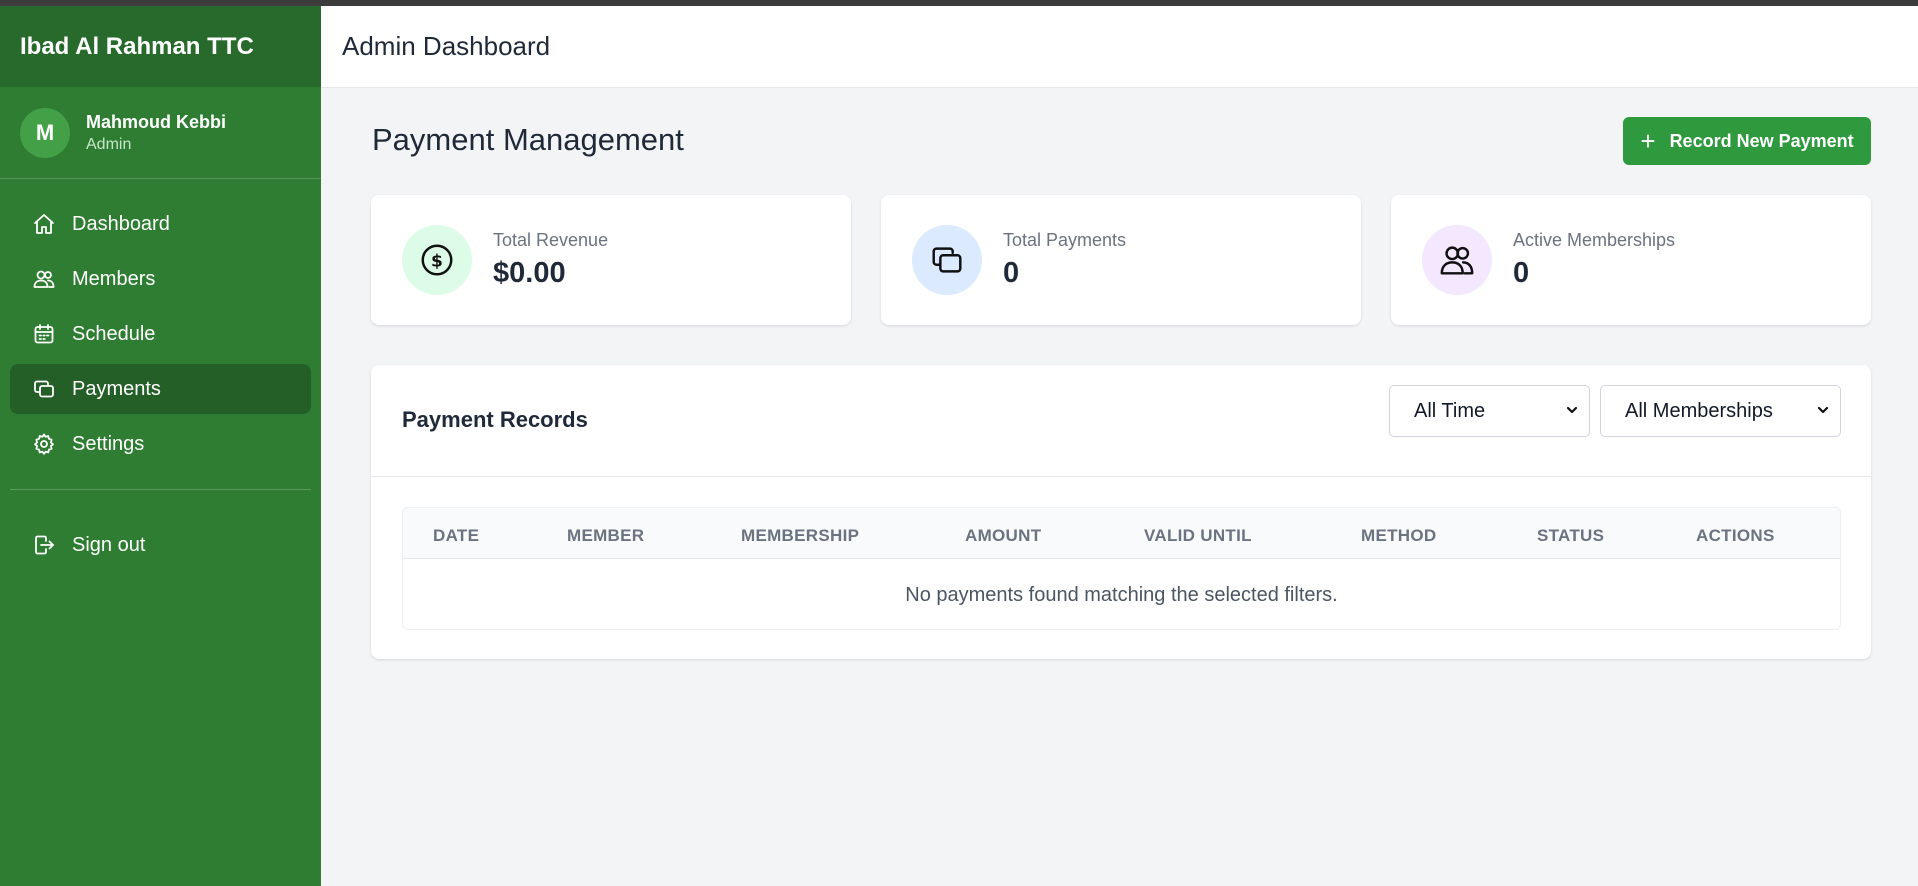 This screenshot has height=886, width=1918. I want to click on payment-records-header: Payment Records All Time All Memberships, so click(1121, 421).